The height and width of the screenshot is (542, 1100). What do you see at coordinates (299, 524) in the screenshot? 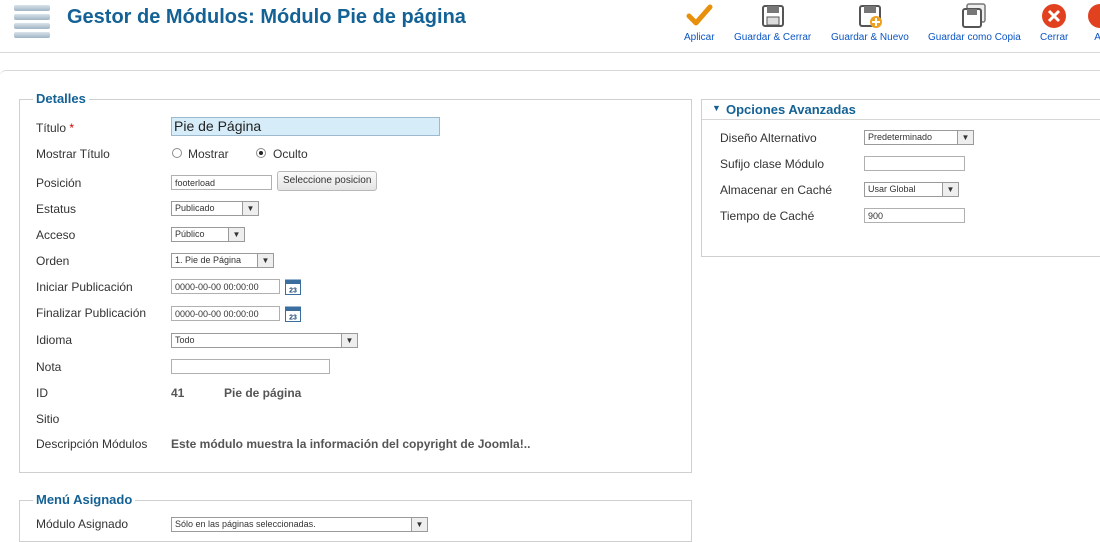
I see `module-assigned-select: Sólo en las páginas seleccionadas. ▼` at bounding box center [299, 524].